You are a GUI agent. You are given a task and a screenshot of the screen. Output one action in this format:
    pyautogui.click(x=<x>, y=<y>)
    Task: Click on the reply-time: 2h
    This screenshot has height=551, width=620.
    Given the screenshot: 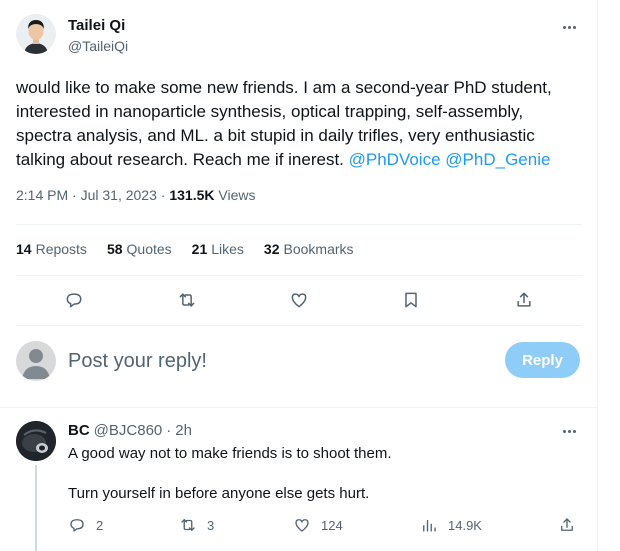 What is the action you would take?
    pyautogui.click(x=183, y=430)
    